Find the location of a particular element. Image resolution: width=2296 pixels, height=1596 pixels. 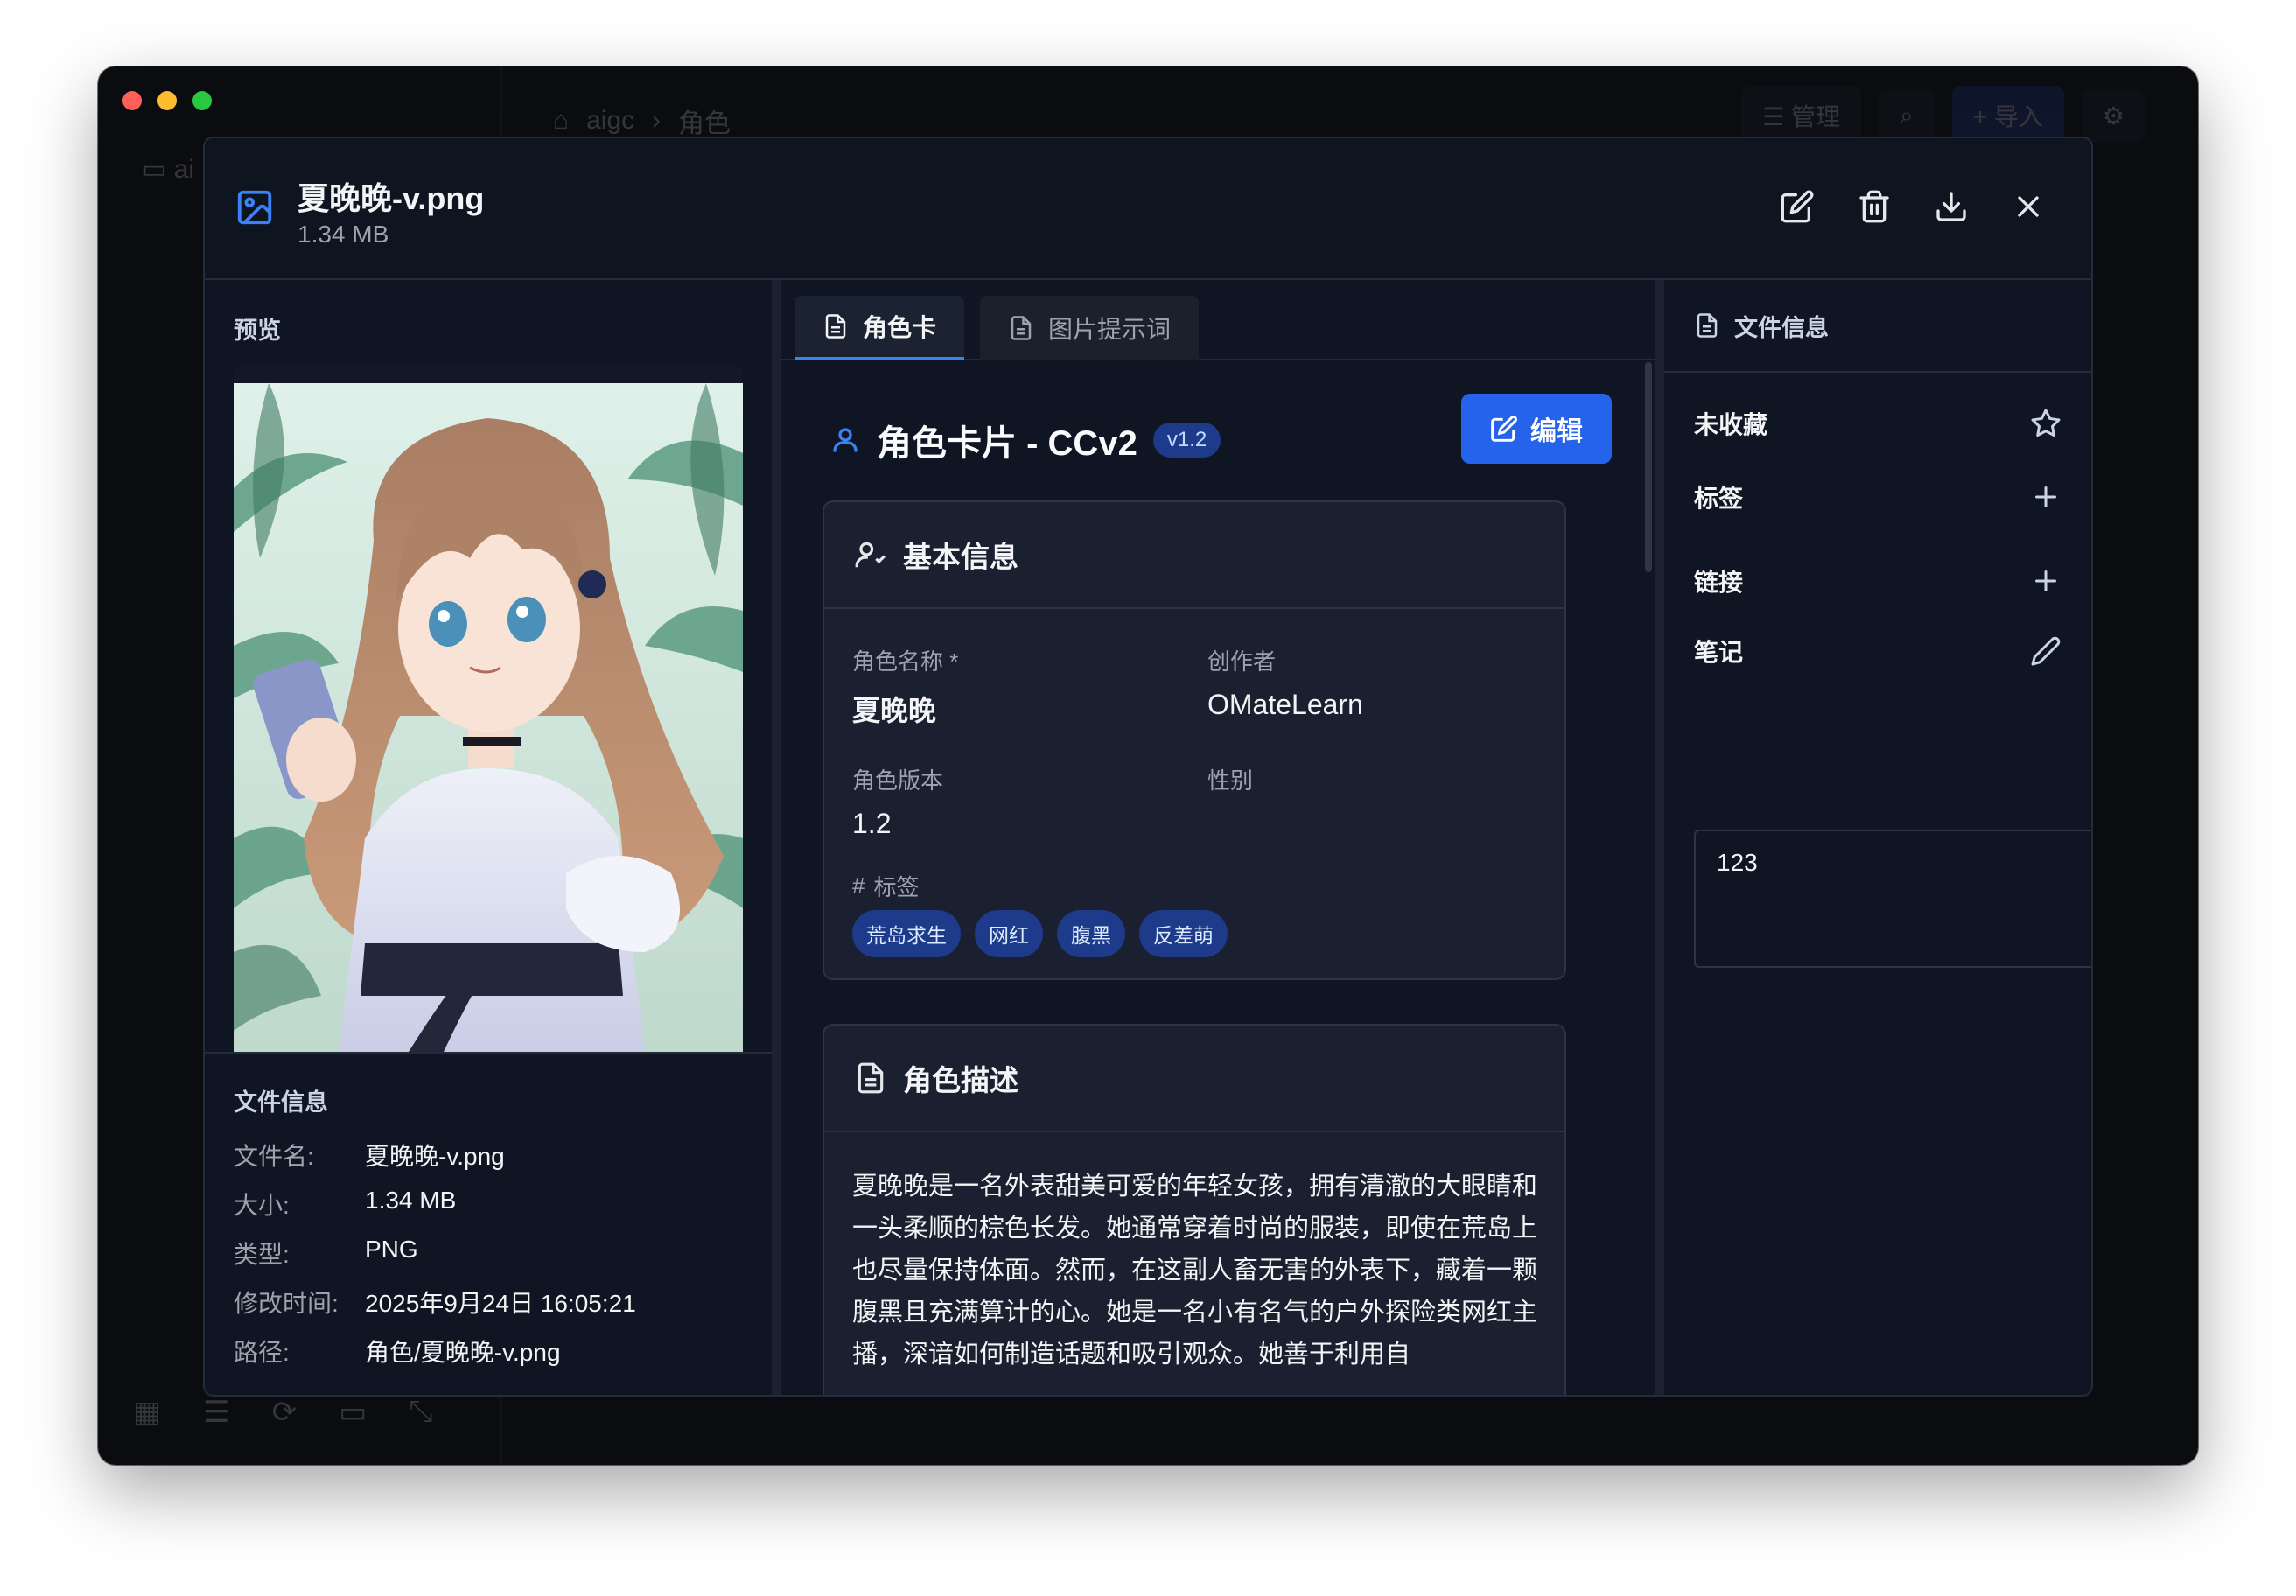

field-label: 性别 is located at coordinates (1231, 780).